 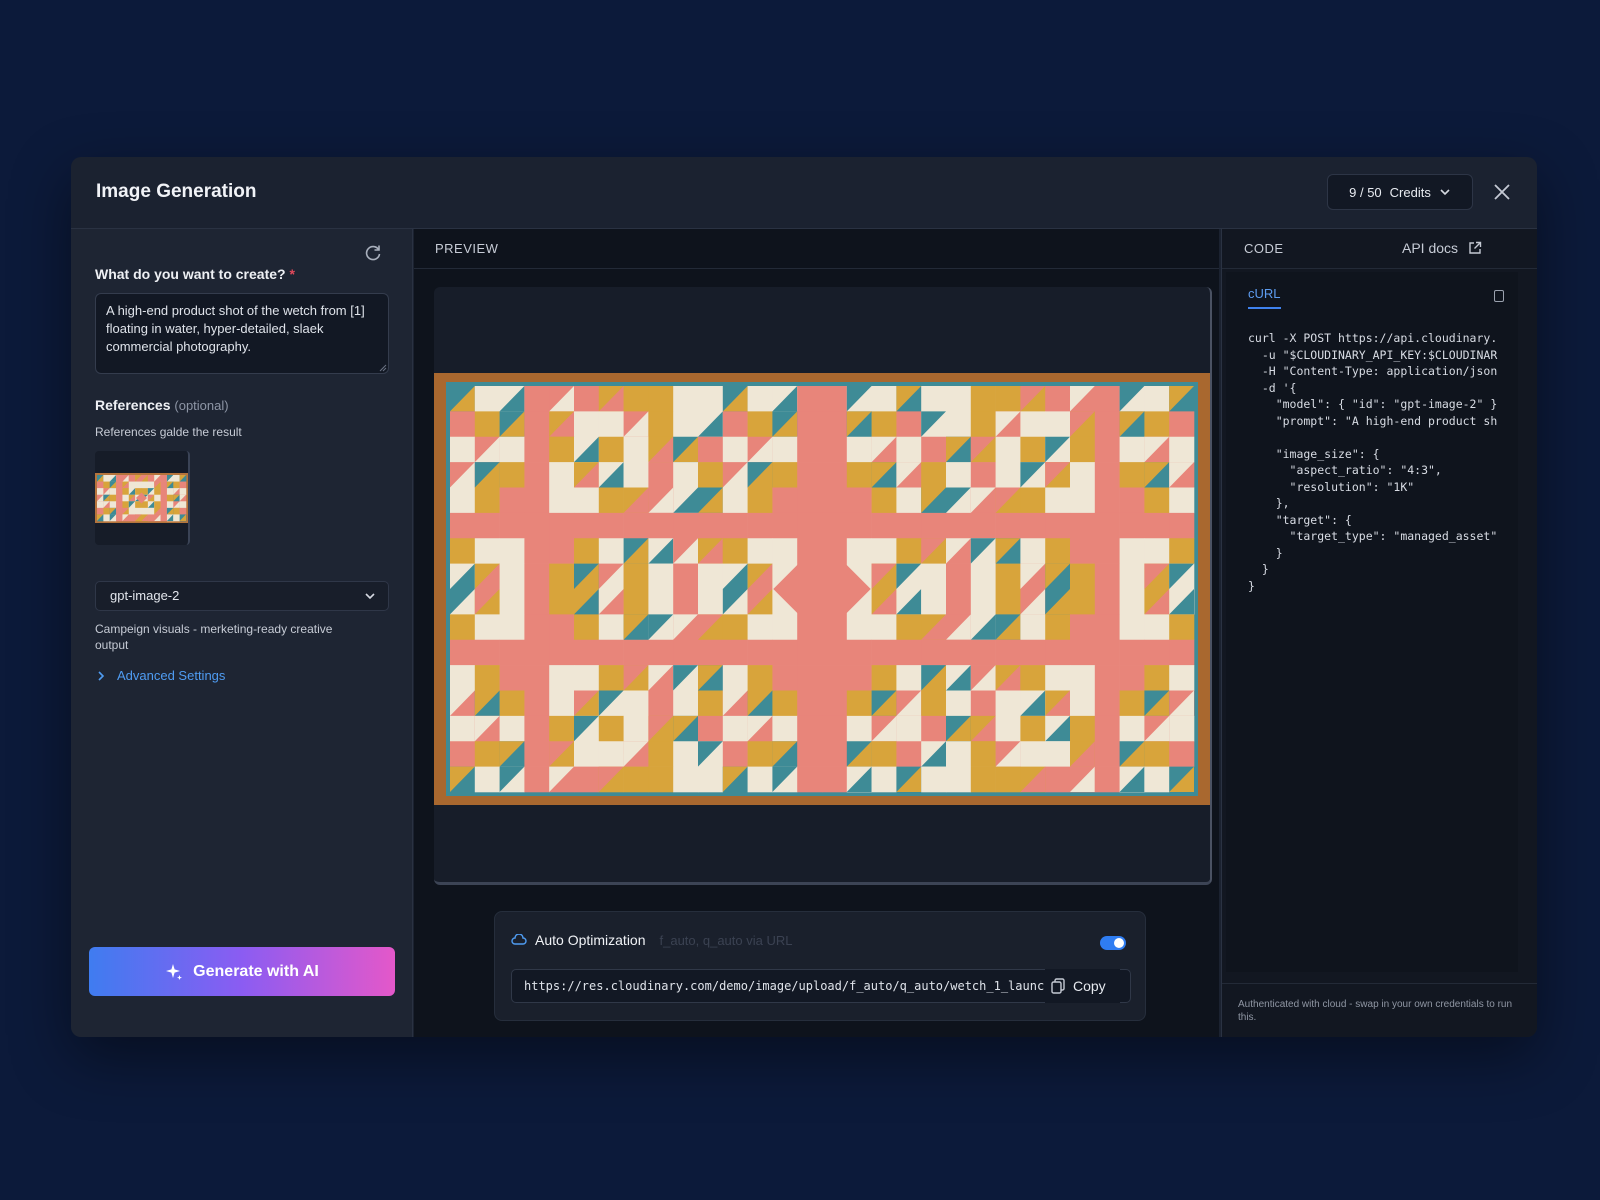 I want to click on references-subtitle: References galde the result, so click(x=168, y=432).